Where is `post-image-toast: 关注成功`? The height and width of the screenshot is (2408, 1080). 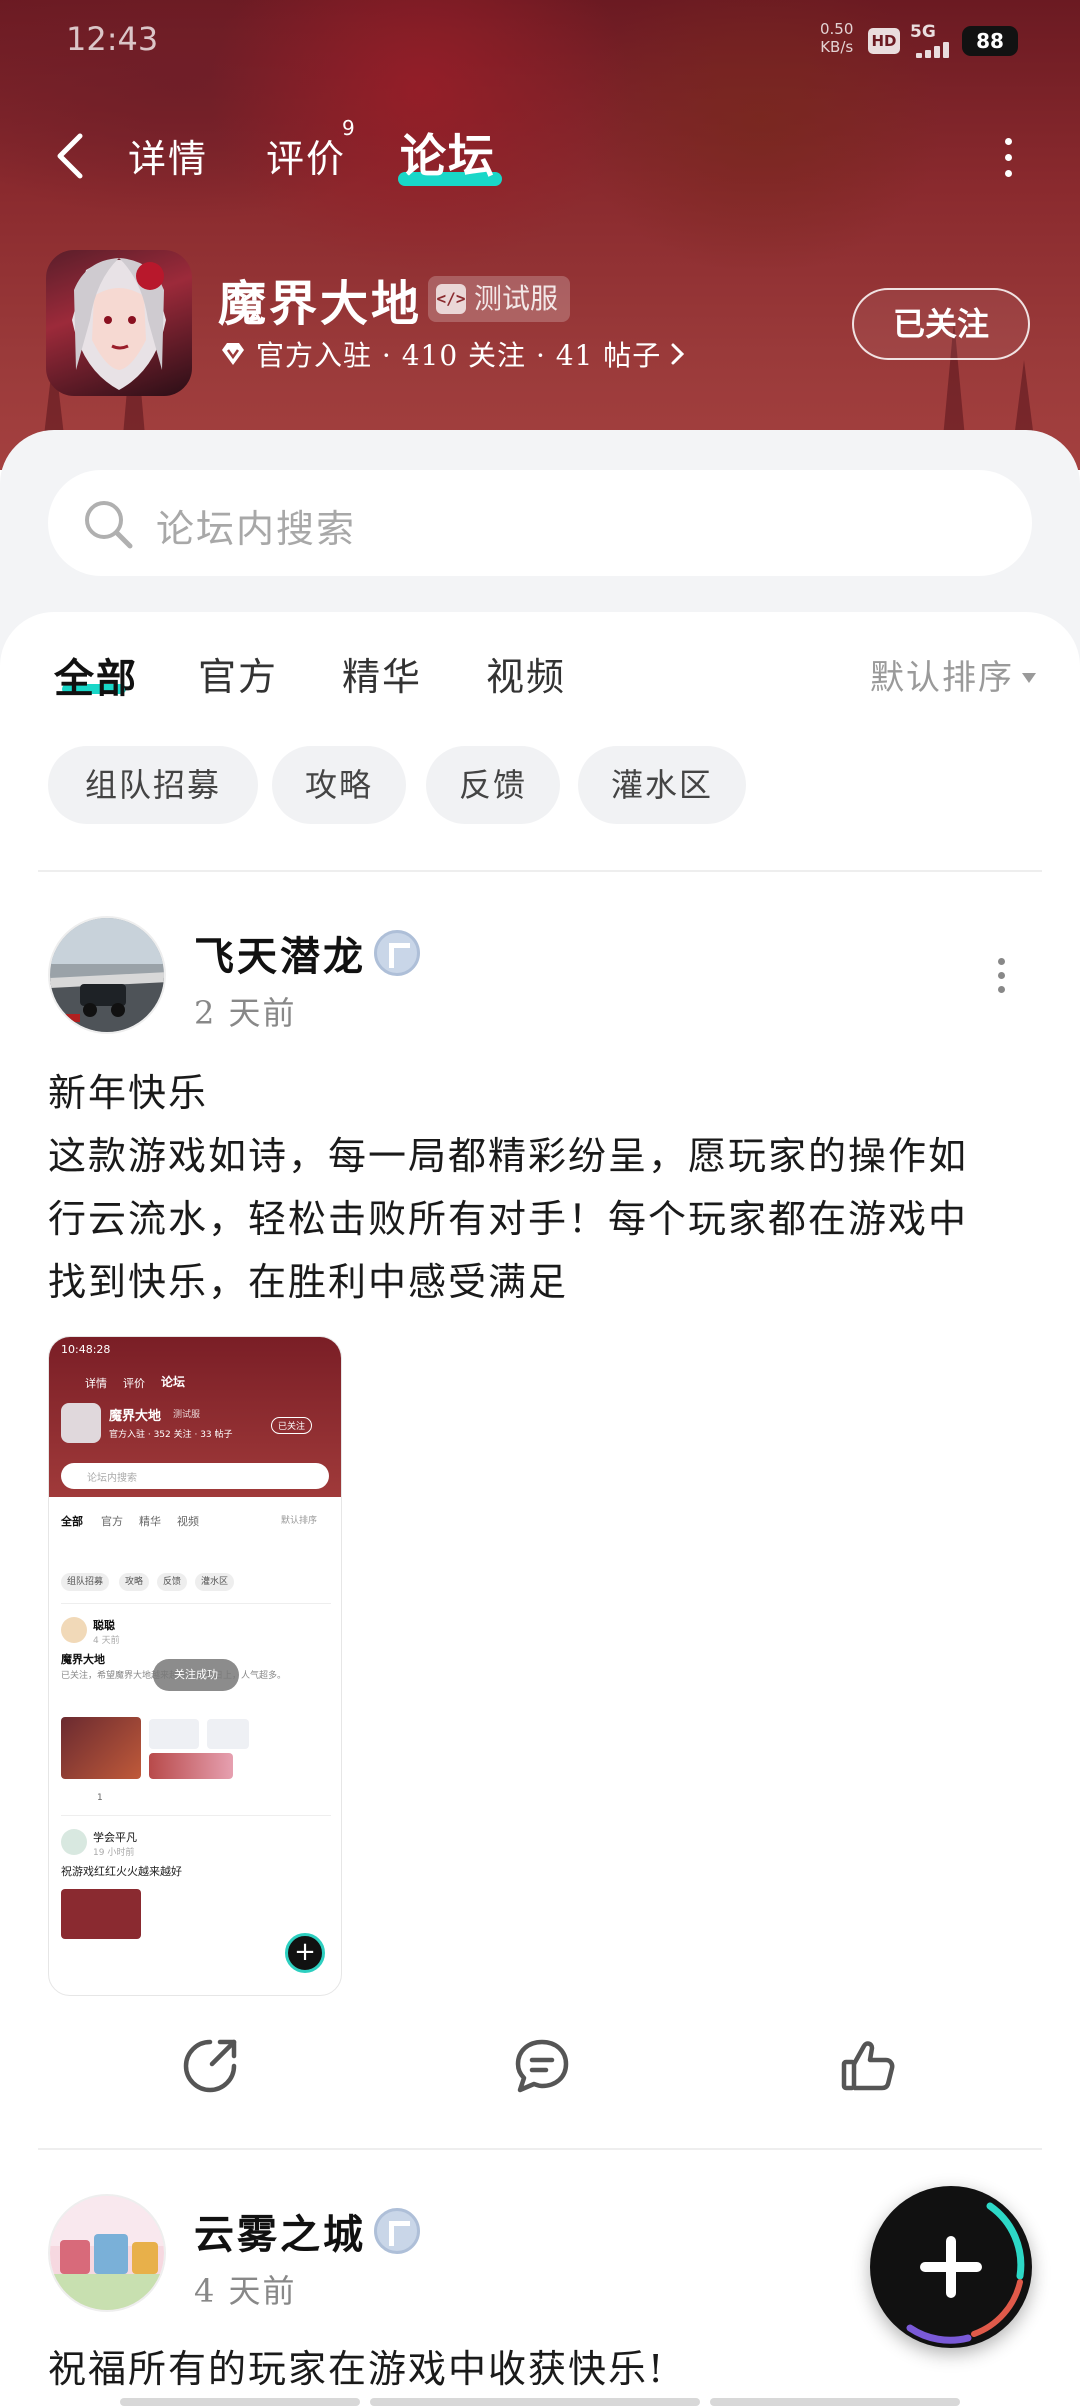
post-image-toast: 关注成功 is located at coordinates (196, 1675).